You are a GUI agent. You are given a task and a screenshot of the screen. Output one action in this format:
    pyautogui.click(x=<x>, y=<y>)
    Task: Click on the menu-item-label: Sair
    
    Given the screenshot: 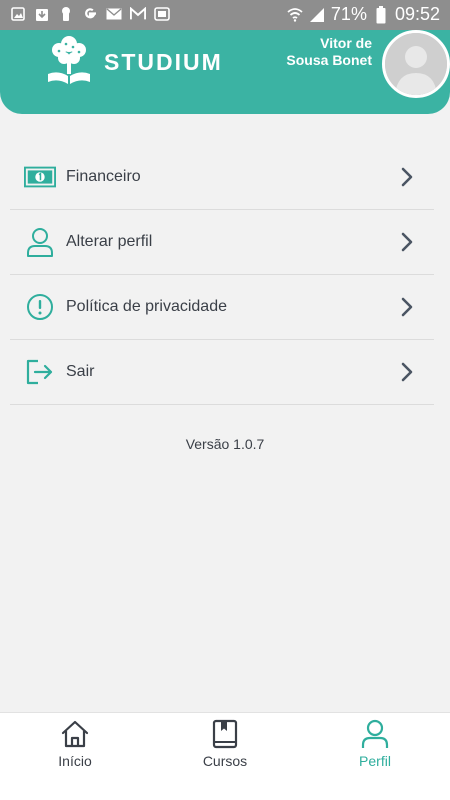 What is the action you would take?
    pyautogui.click(x=80, y=371)
    